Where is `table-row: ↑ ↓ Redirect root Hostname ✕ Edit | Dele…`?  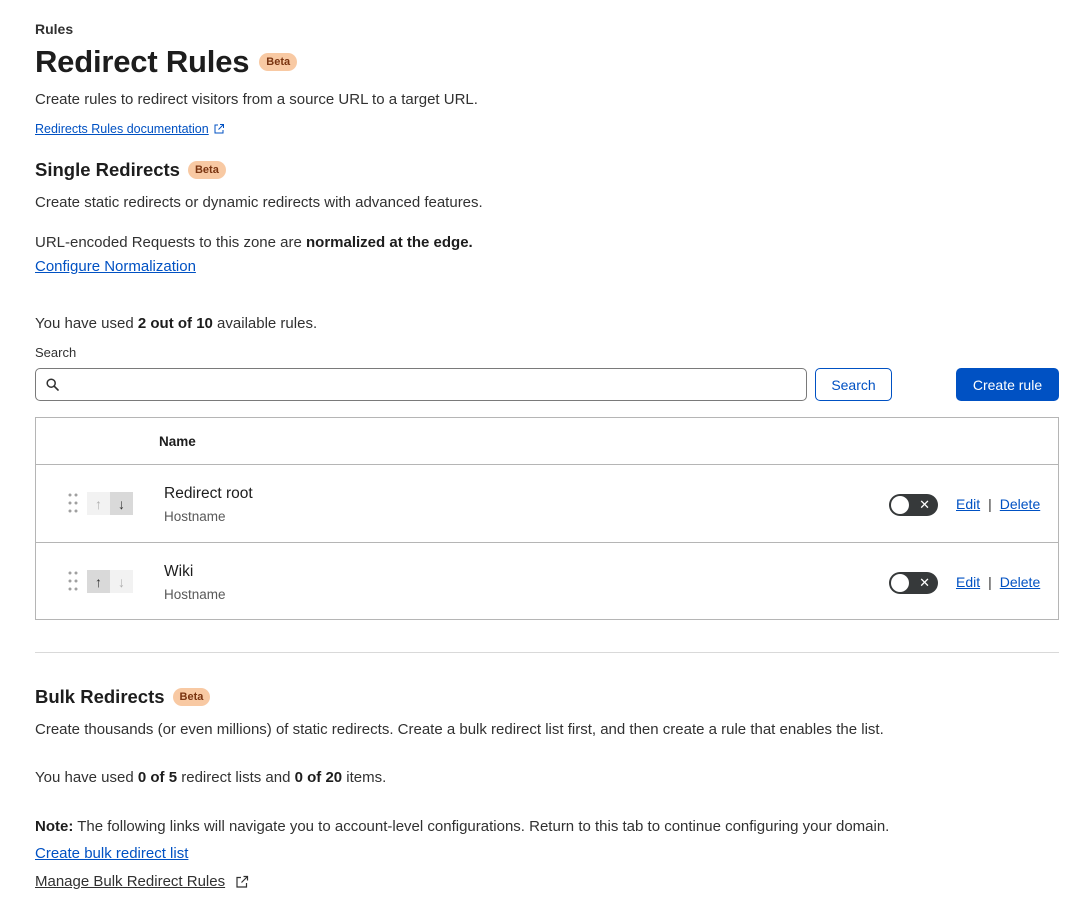 table-row: ↑ ↓ Redirect root Hostname ✕ Edit | Dele… is located at coordinates (547, 504).